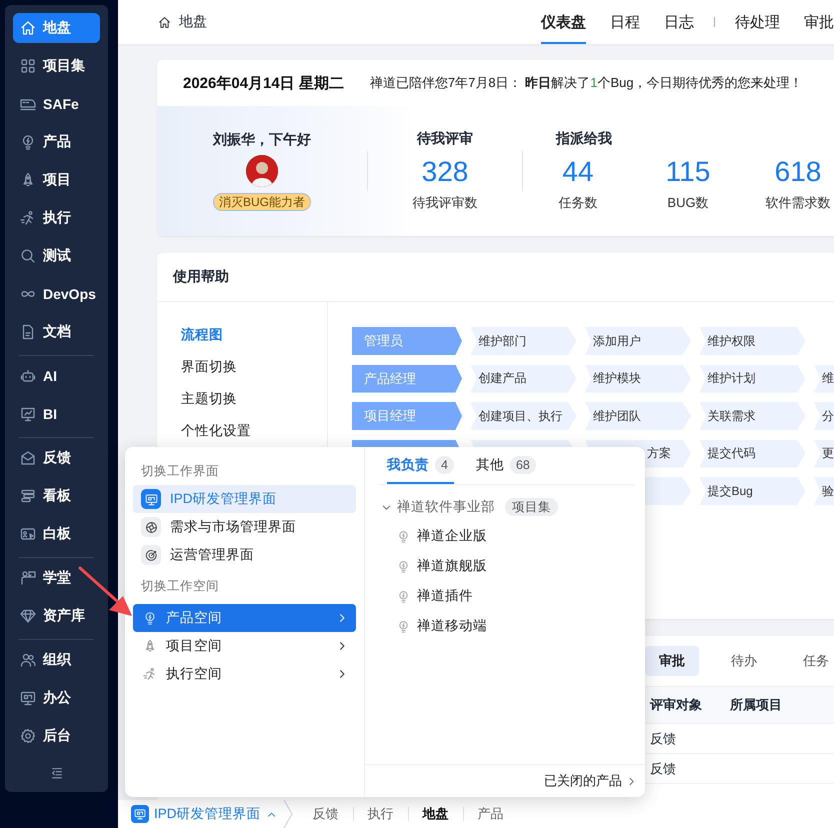 Image resolution: width=834 pixels, height=828 pixels. I want to click on product-item: 禅道插件, so click(513, 596).